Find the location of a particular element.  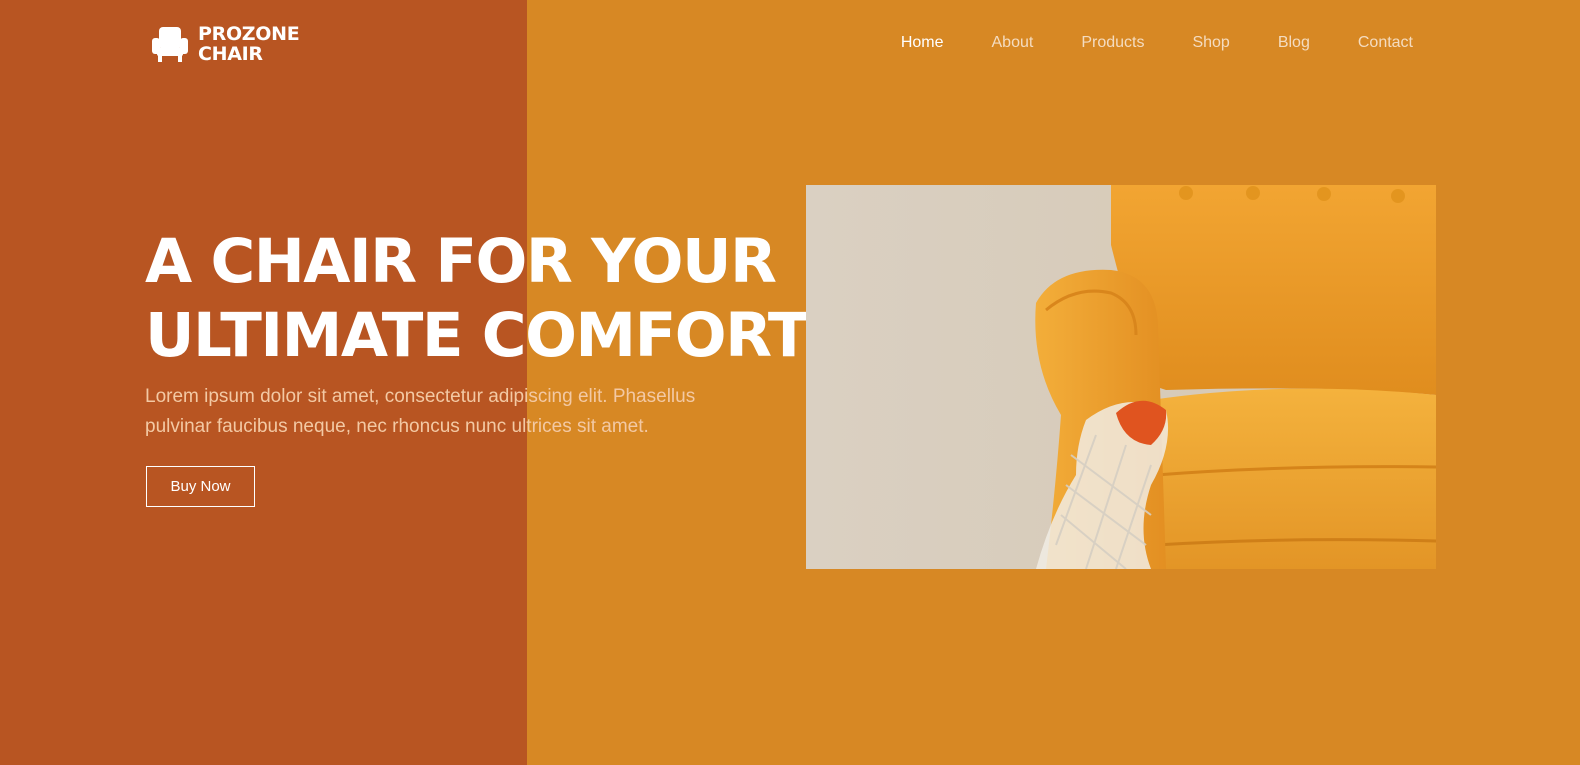

main-nav: Home About Products Shop Blog Contact is located at coordinates (1133, 43).